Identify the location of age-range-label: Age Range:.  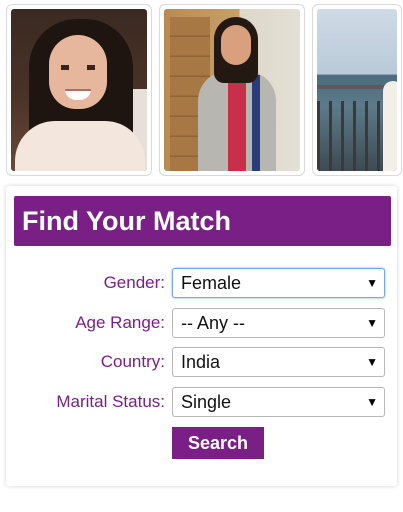
(120, 322).